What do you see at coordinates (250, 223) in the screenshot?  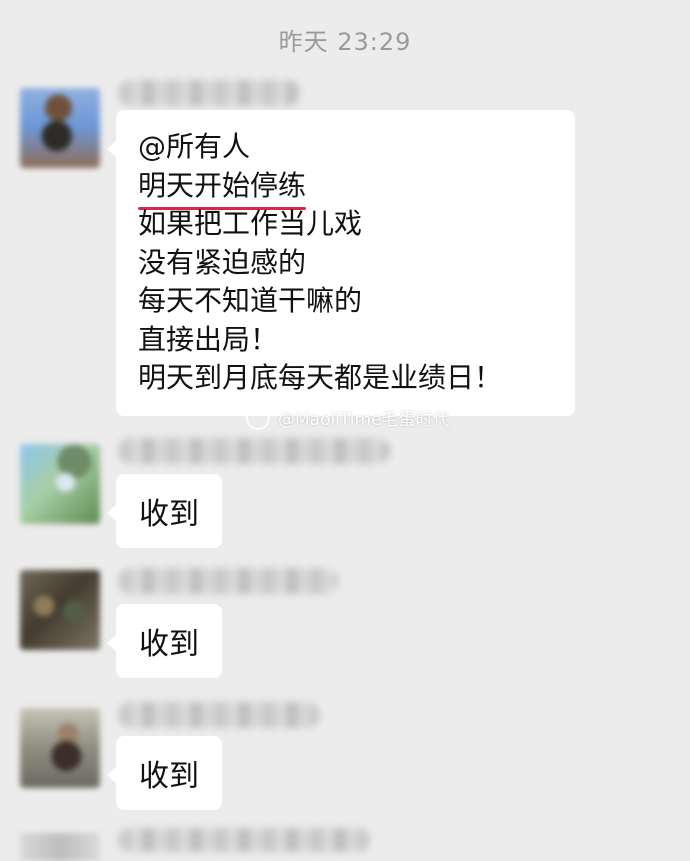 I see `message-line-3: 如果把工作当儿戏` at bounding box center [250, 223].